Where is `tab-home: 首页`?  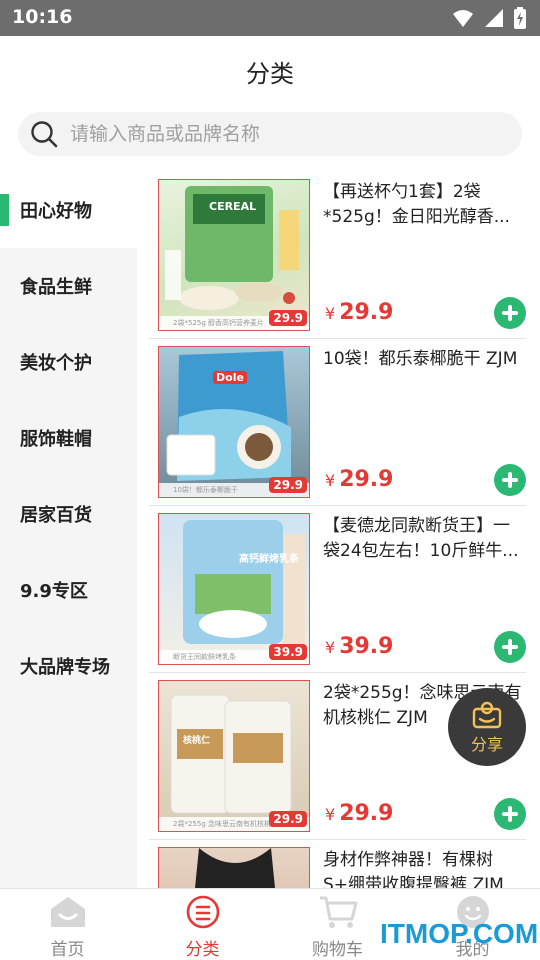 tab-home: 首页 is located at coordinates (67, 924).